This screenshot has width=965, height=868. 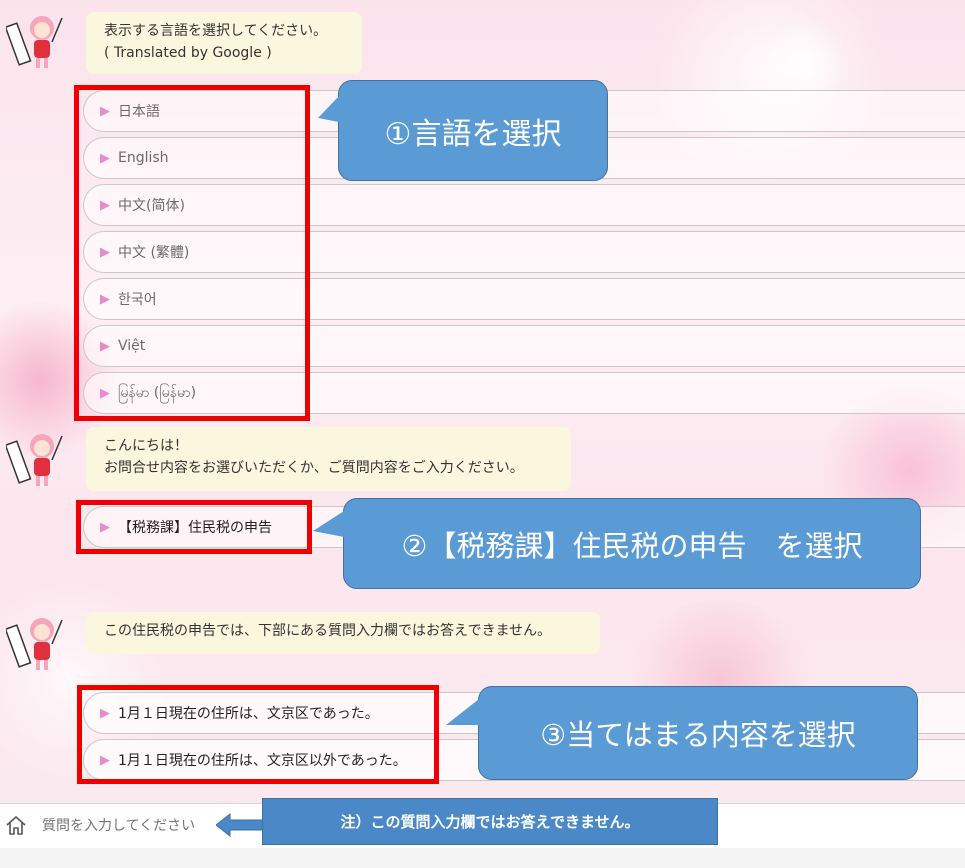 I want to click on message-line: お問合せ内容をお選びいただくか、ご質問内容をご入力ください。, so click(x=314, y=468).